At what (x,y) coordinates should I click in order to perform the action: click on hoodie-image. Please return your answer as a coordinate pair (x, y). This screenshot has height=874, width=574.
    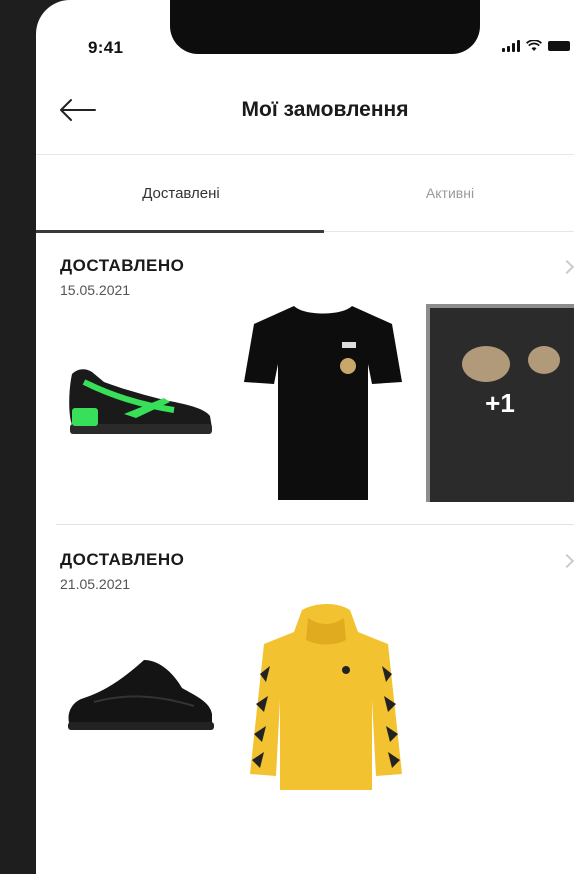
    Looking at the image, I should click on (326, 697).